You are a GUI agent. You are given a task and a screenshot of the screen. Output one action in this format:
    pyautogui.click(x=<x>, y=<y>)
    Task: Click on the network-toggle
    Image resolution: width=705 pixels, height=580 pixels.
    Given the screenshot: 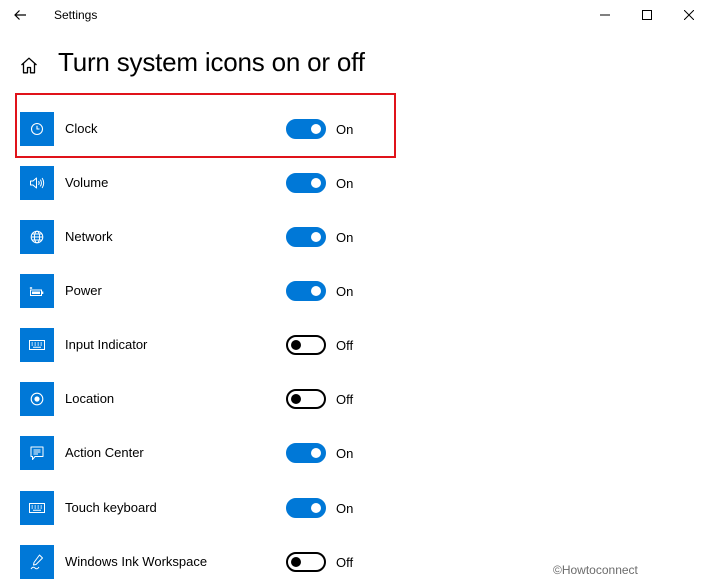 What is the action you would take?
    pyautogui.click(x=306, y=237)
    